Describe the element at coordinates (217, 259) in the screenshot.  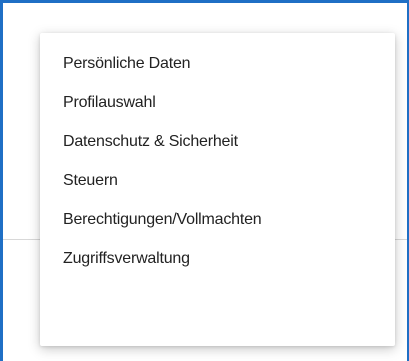
I see `menu-item-zugriffsverwaltung: Zugriffsverwaltung` at that location.